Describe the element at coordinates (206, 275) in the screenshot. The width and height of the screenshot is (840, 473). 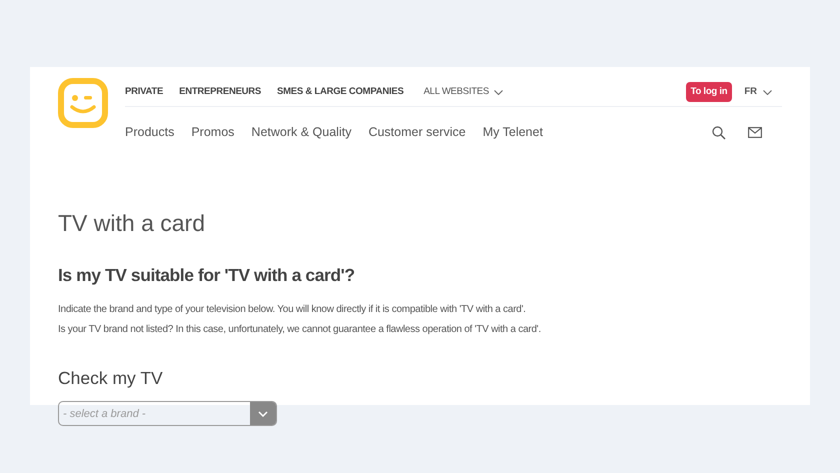
I see `section-heading: Is my TV suitable for 'TV with a card'?` at that location.